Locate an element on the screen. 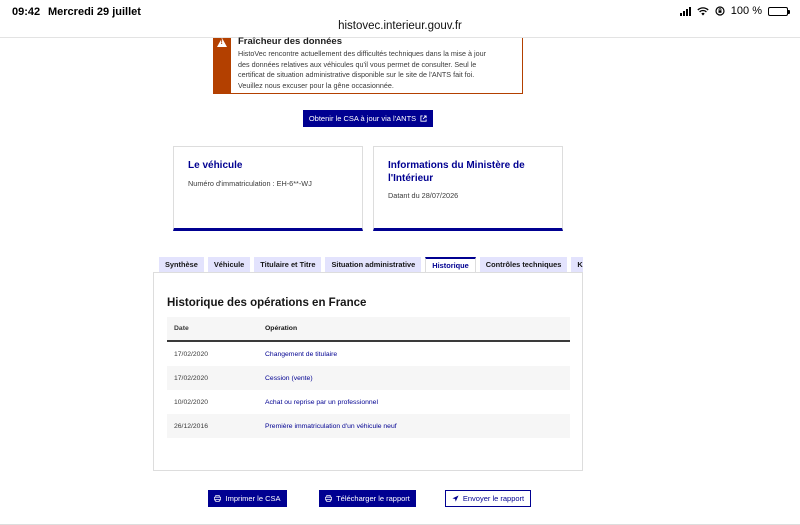 The width and height of the screenshot is (800, 525). row-date: 10/02/2020 is located at coordinates (191, 402).